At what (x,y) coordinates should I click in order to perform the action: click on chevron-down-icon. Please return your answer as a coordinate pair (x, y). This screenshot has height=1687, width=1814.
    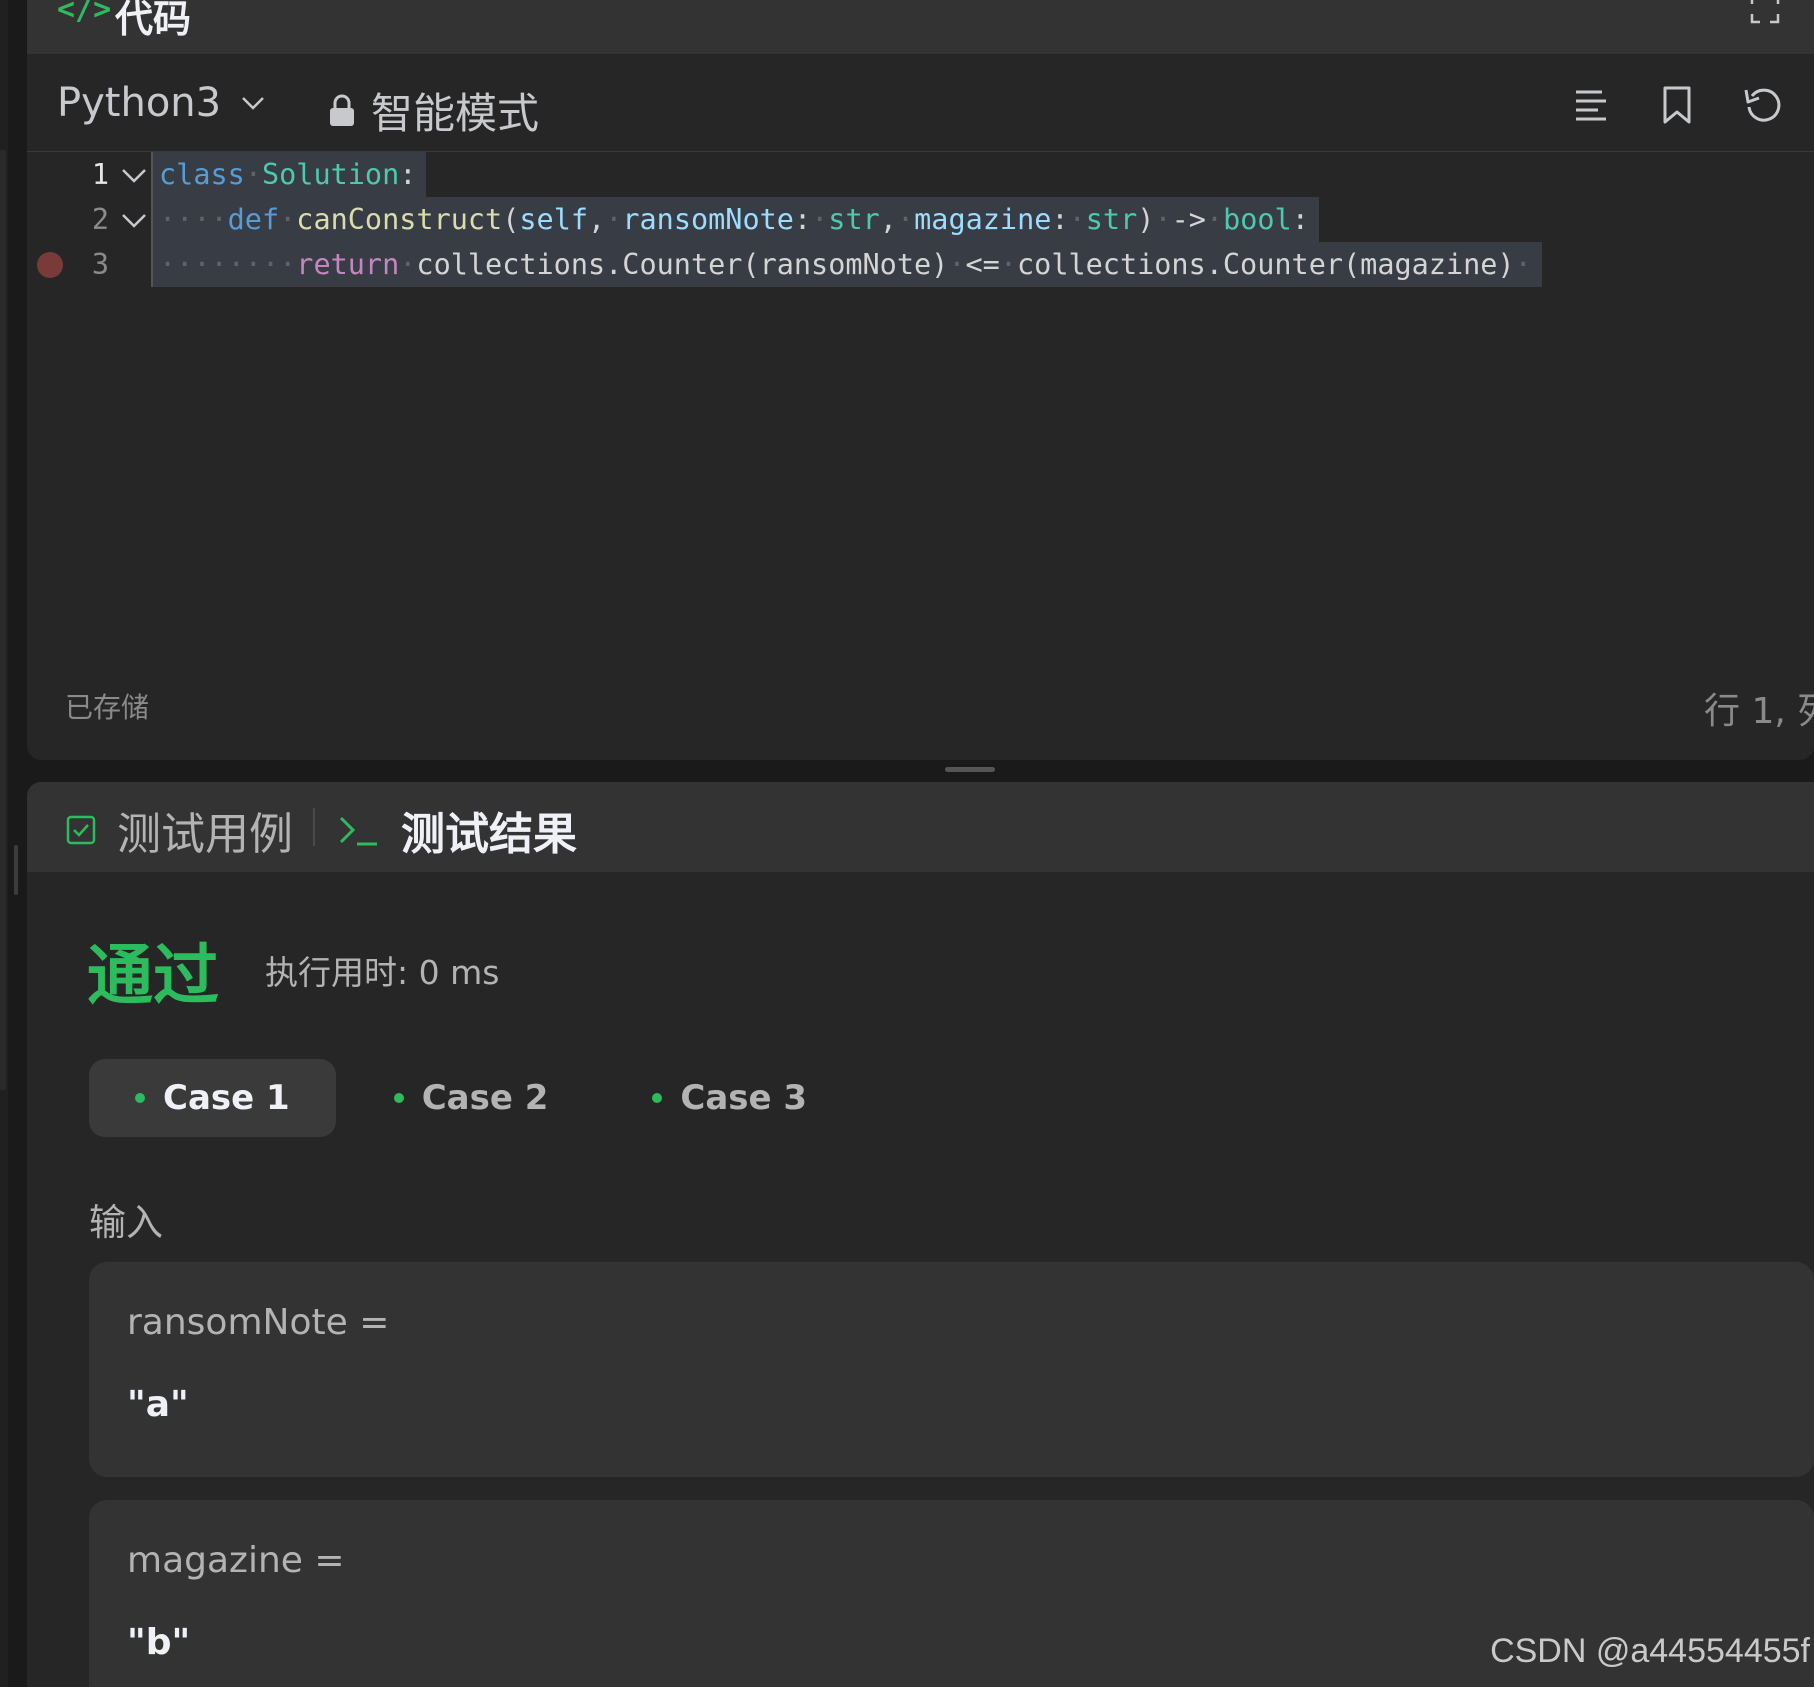
    Looking at the image, I should click on (253, 103).